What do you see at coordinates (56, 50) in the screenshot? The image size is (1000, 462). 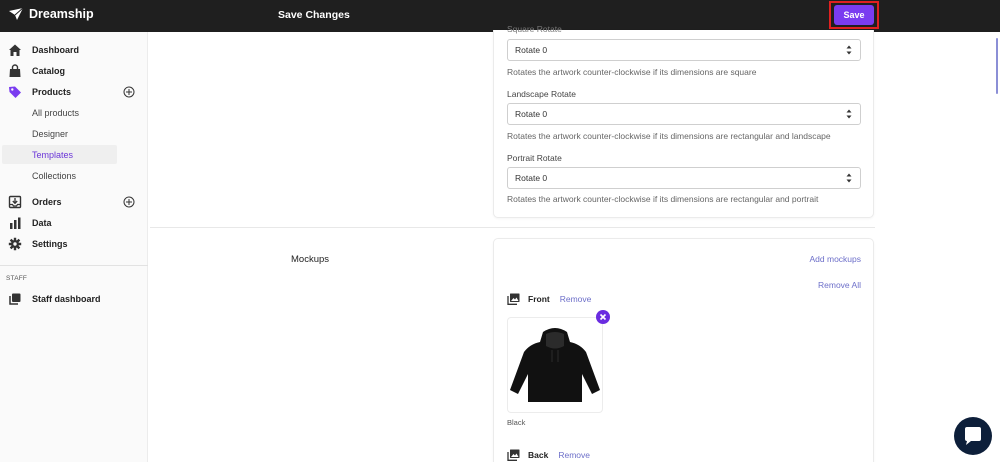 I see `sidebar-item-label: Dashboard` at bounding box center [56, 50].